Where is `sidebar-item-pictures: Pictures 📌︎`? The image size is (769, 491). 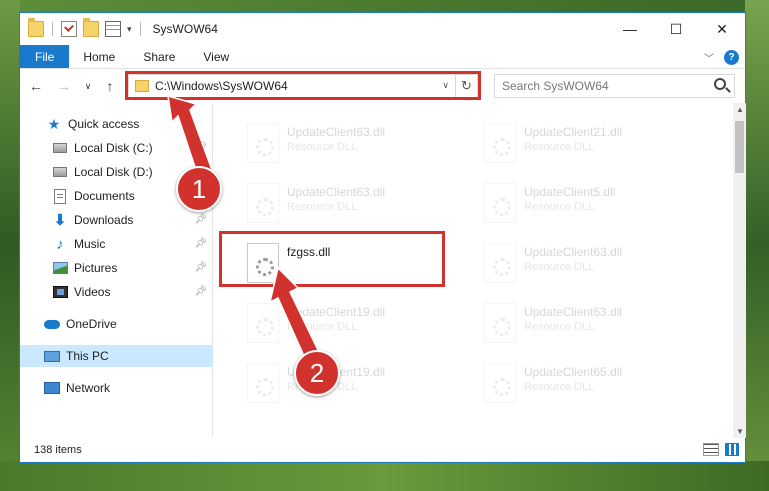
sidebar-item-pictures: Pictures 📌︎ is located at coordinates (116, 268).